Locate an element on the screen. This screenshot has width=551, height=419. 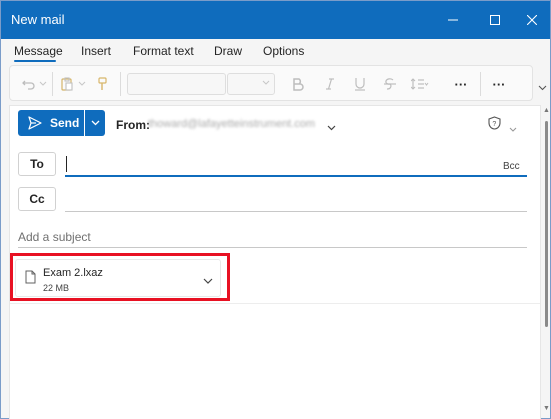
tab-draw: Draw is located at coordinates (228, 51).